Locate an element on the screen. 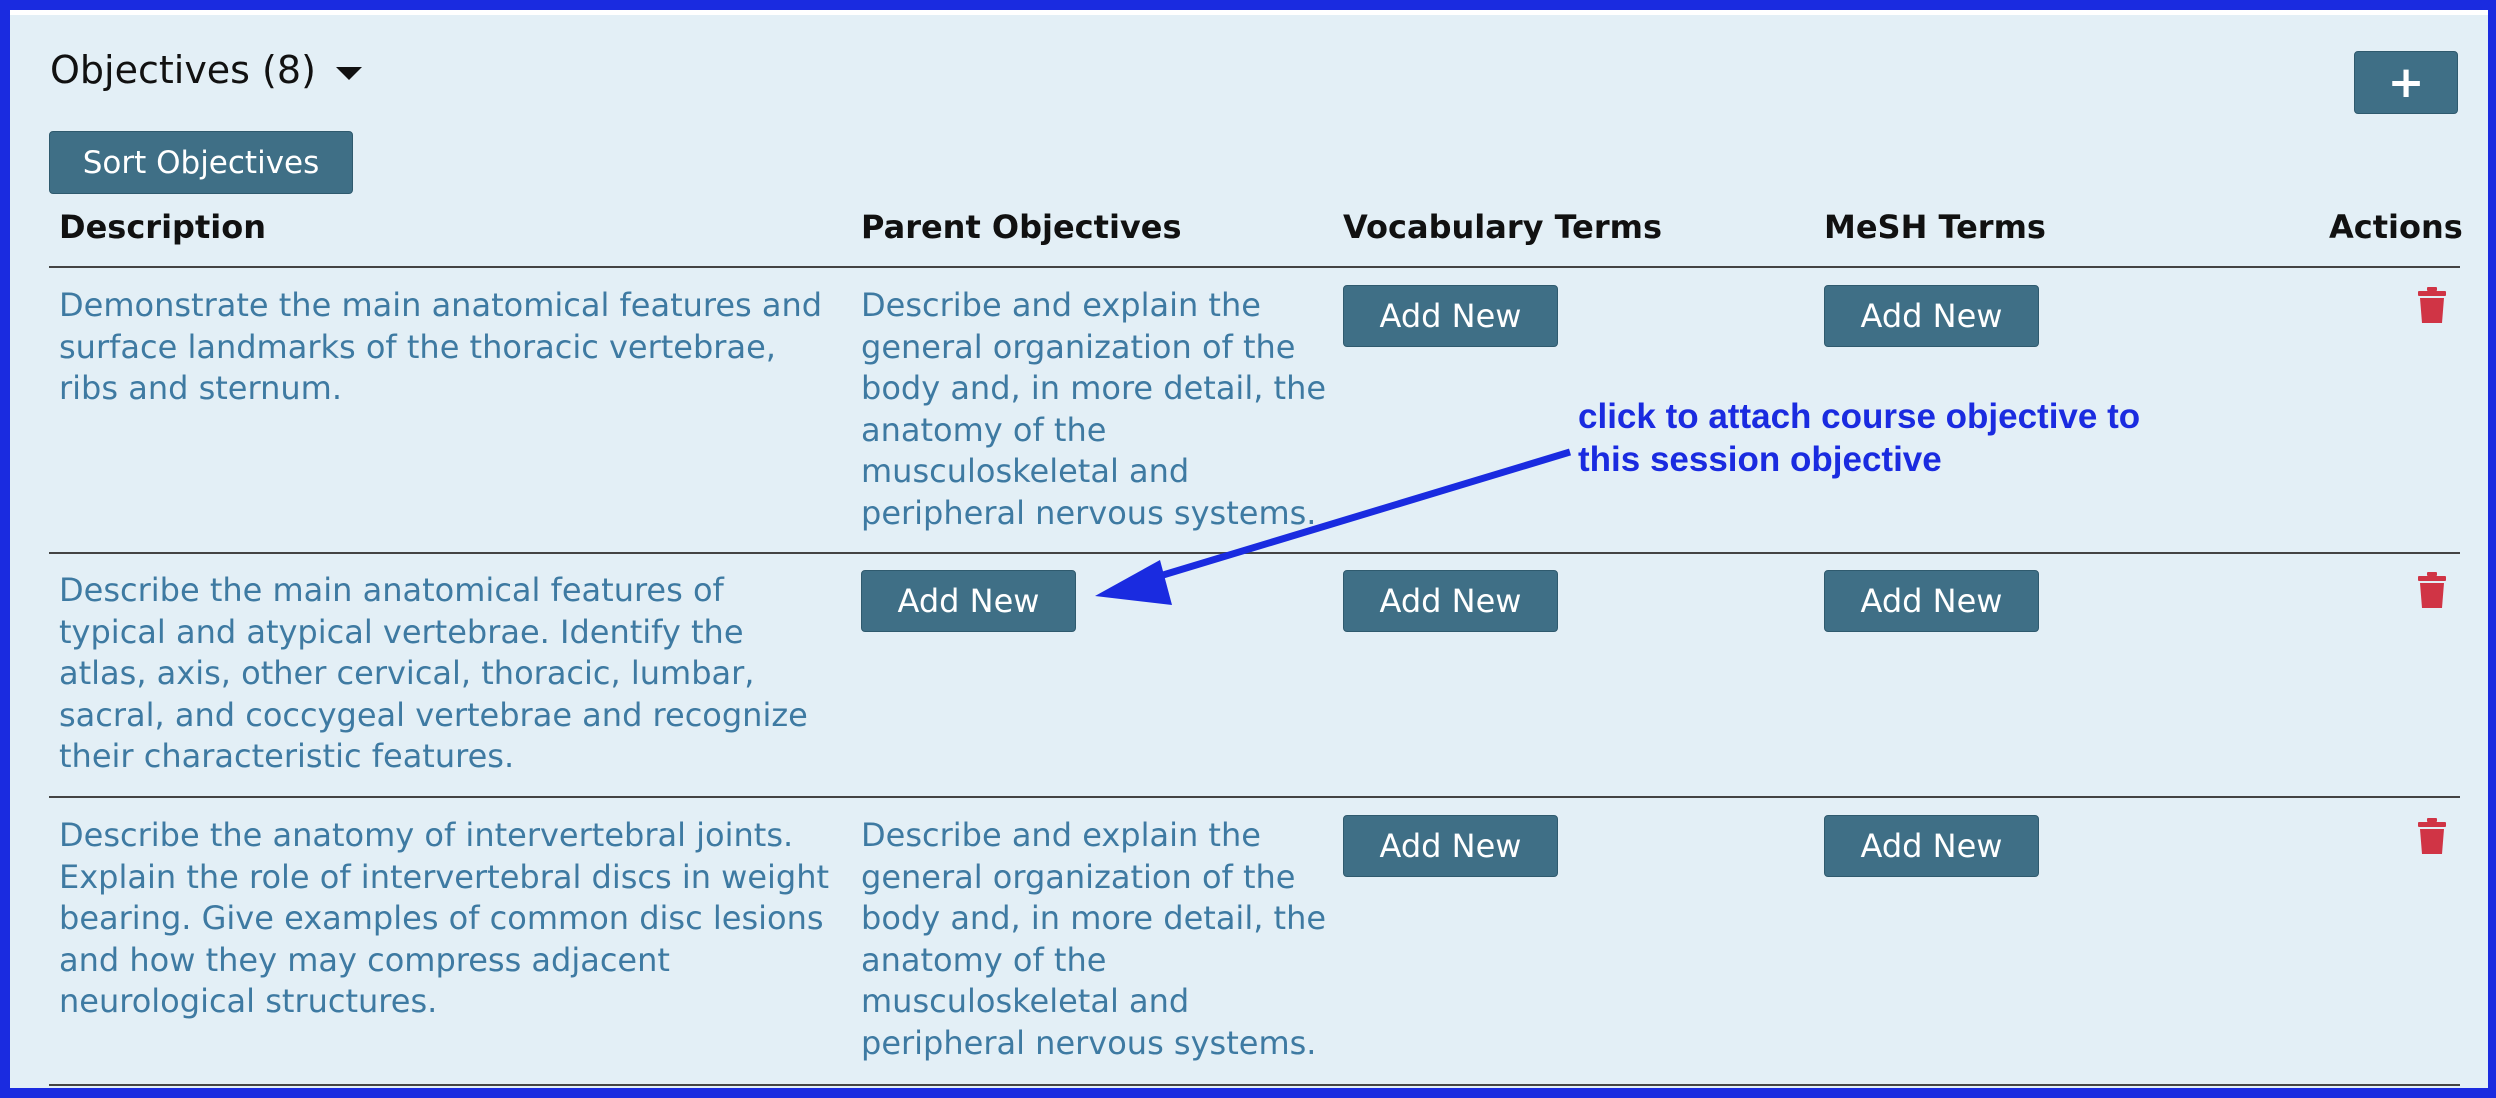  sort-objectives-button: Sort Objectives is located at coordinates (201, 162).